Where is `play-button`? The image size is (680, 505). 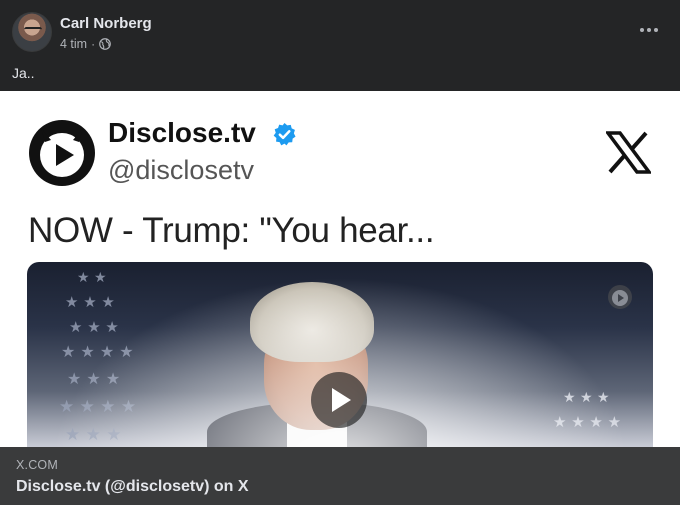 play-button is located at coordinates (339, 400).